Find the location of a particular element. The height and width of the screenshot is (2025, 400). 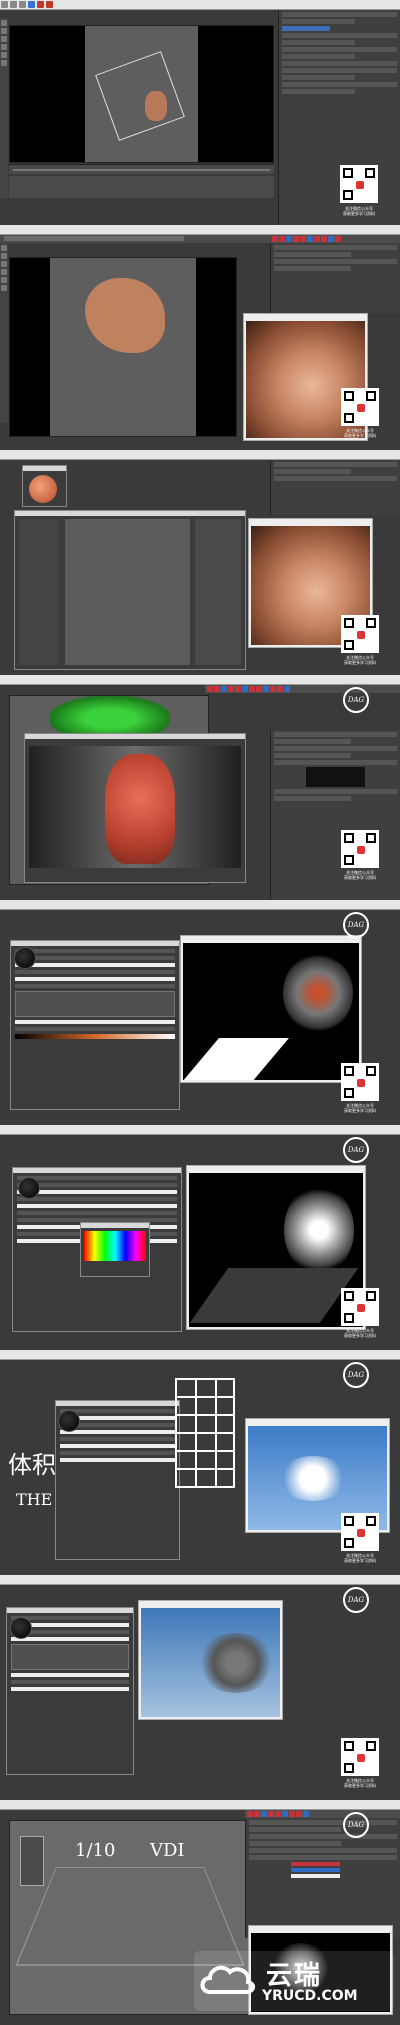

handwritten-grid is located at coordinates (205, 1433).